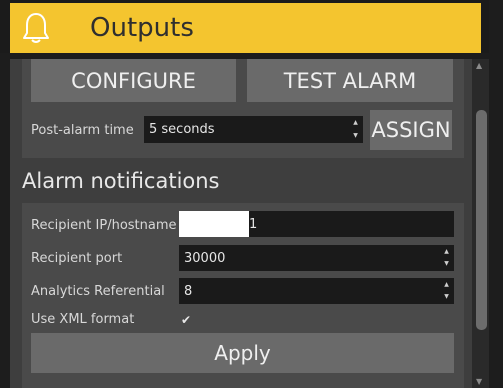 This screenshot has height=388, width=503. I want to click on assign-button: ASSIGN, so click(411, 130).